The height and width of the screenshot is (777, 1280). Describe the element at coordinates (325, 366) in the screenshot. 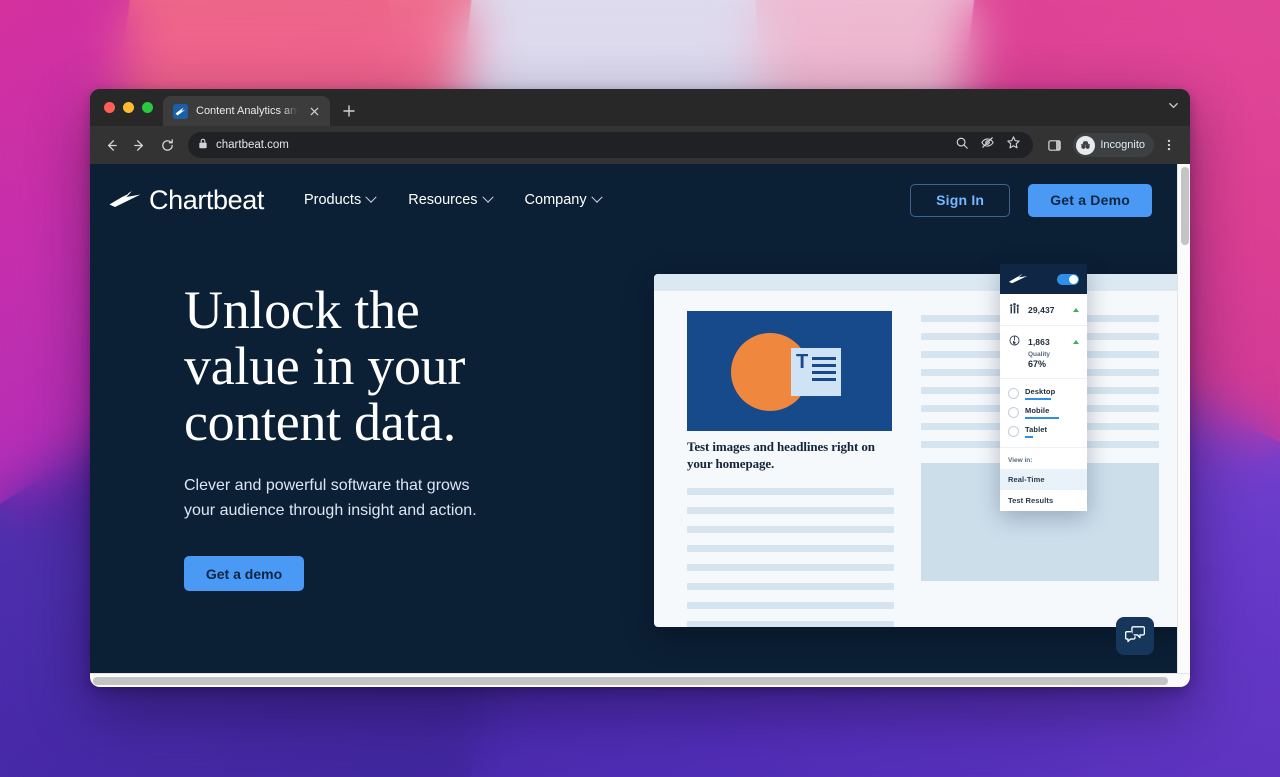

I see `hero-title-line-2: value in your` at that location.